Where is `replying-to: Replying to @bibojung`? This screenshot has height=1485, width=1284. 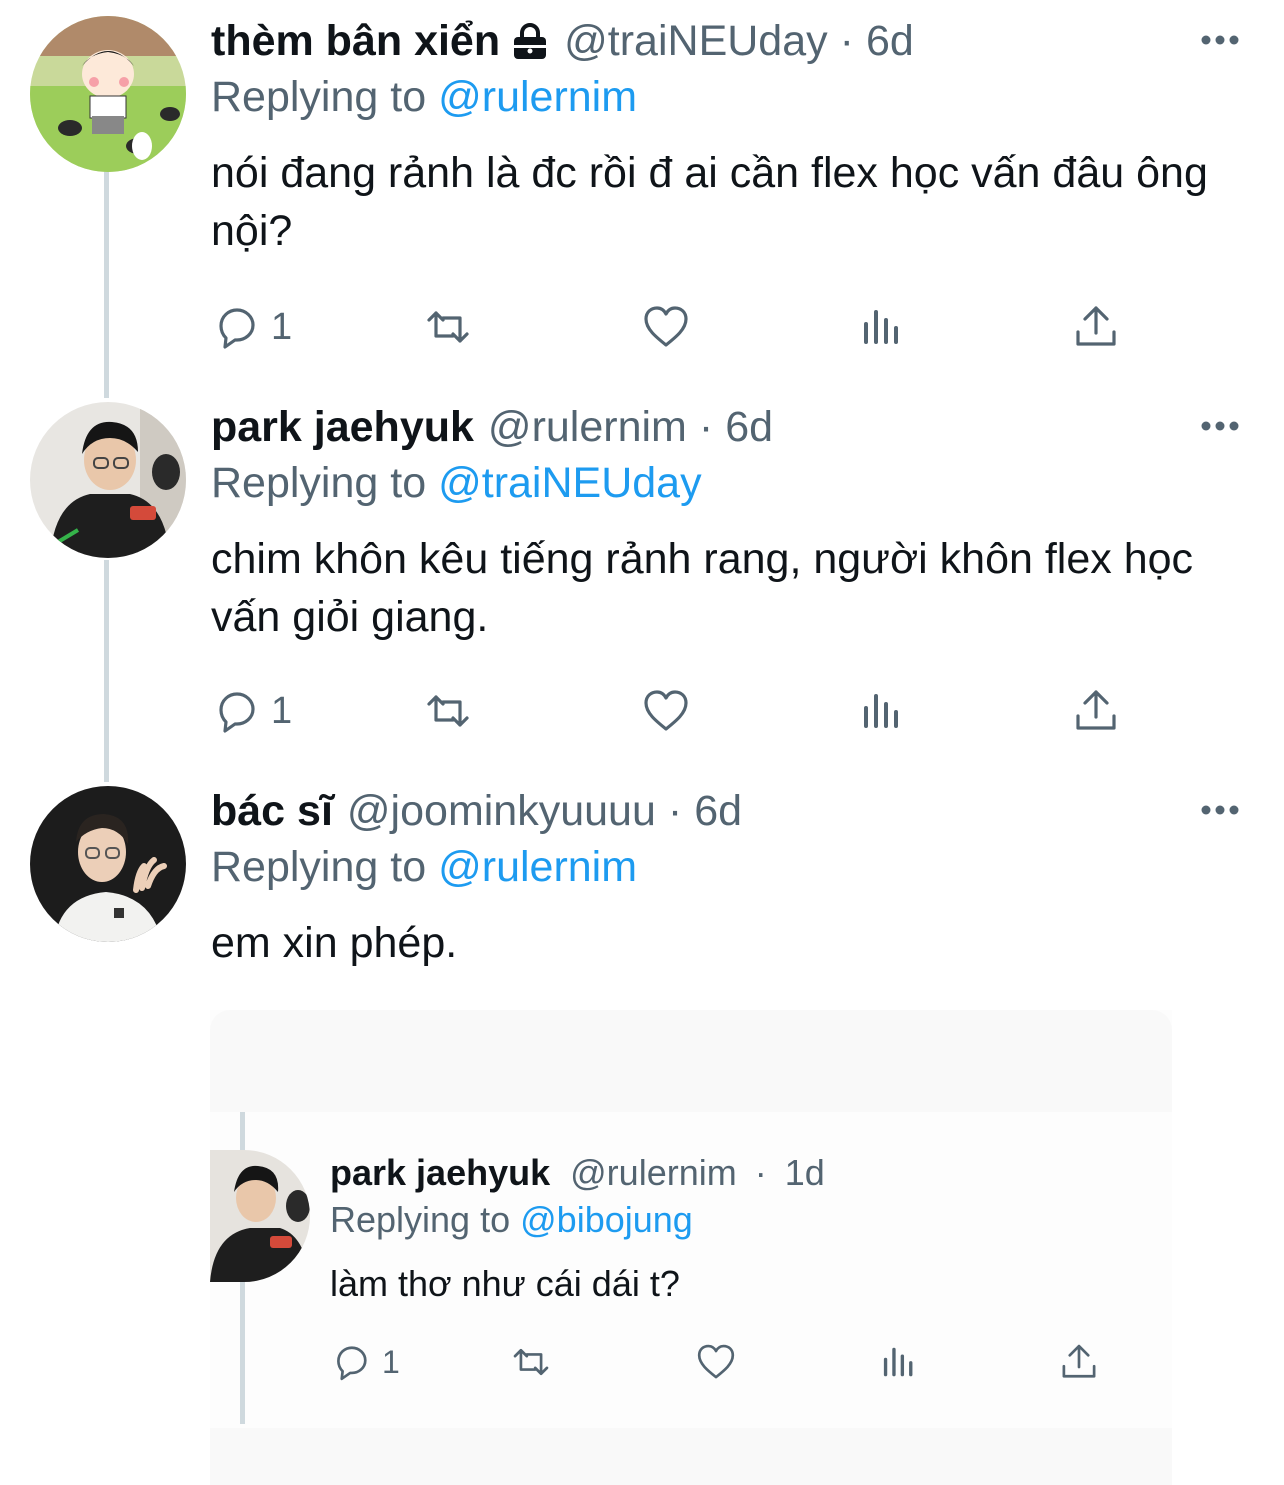
replying-to: Replying to @bibojung is located at coordinates (741, 1220).